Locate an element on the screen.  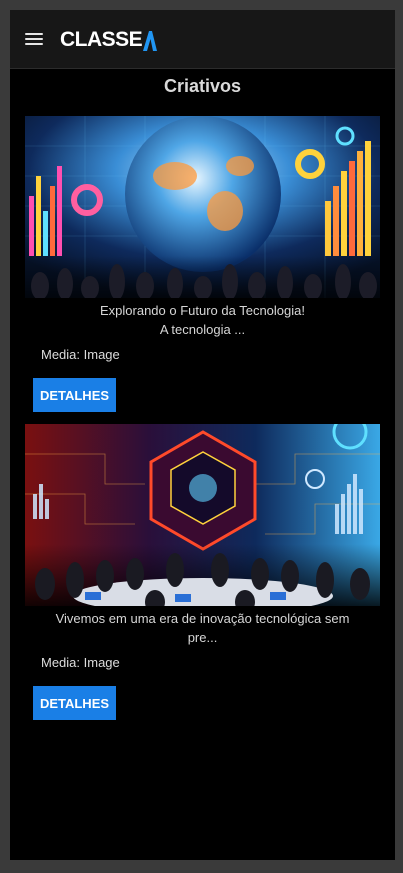
card-caption-line: Explorando o Futuro da Tecnologia! is located at coordinates (202, 310).